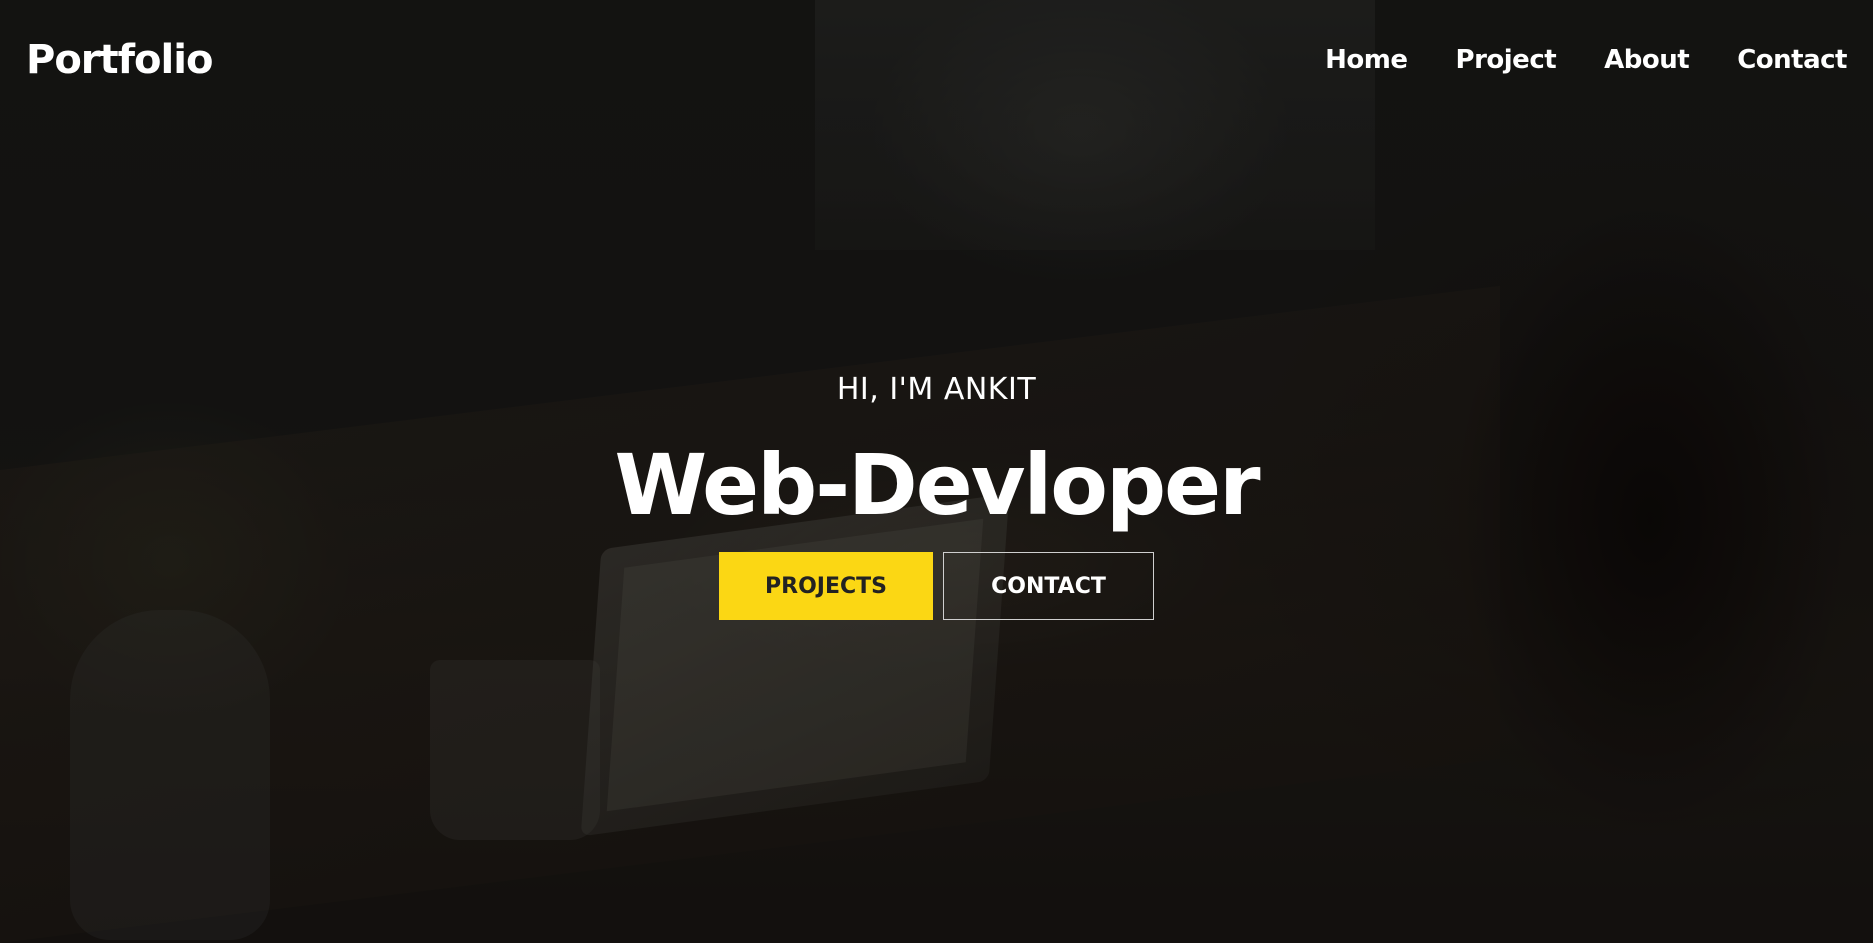 The image size is (1873, 943). Describe the element at coordinates (1366, 60) in the screenshot. I see `nav-link-home: Home` at that location.